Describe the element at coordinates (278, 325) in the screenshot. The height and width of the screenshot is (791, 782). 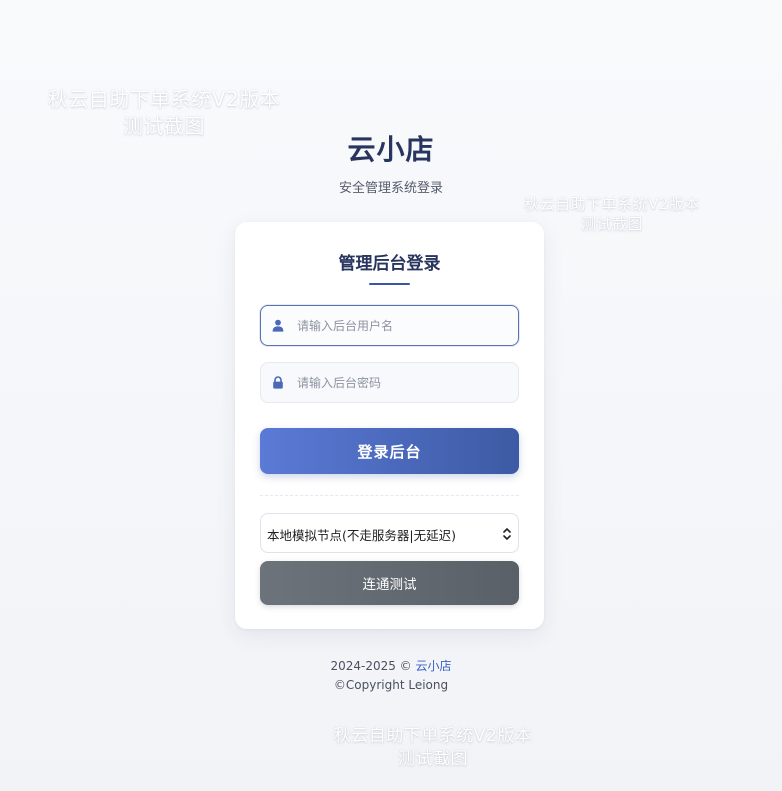
I see `user-icon` at that location.